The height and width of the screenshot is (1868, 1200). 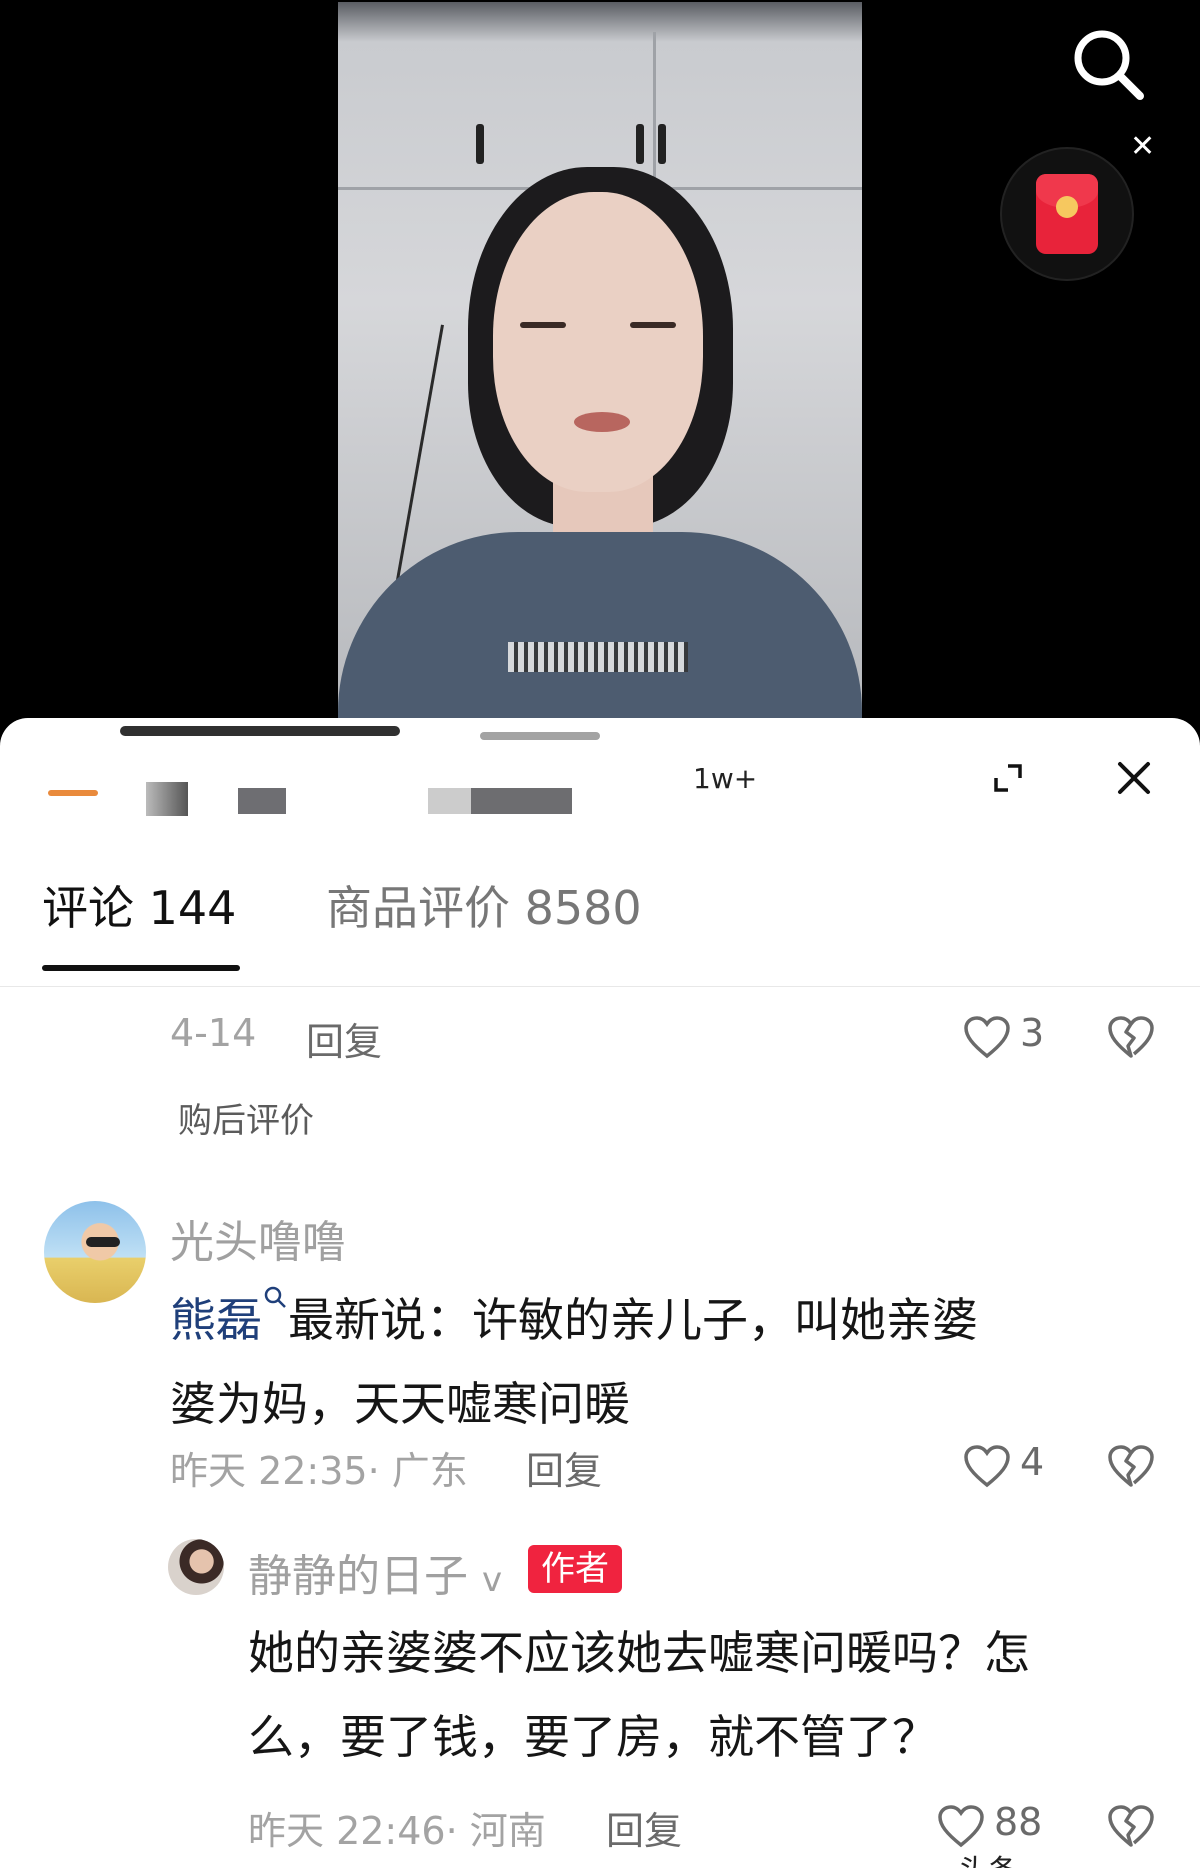 What do you see at coordinates (633, 1320) in the screenshot?
I see `comment-text-line1: 最新说：许敏的亲儿子，叫她亲婆` at bounding box center [633, 1320].